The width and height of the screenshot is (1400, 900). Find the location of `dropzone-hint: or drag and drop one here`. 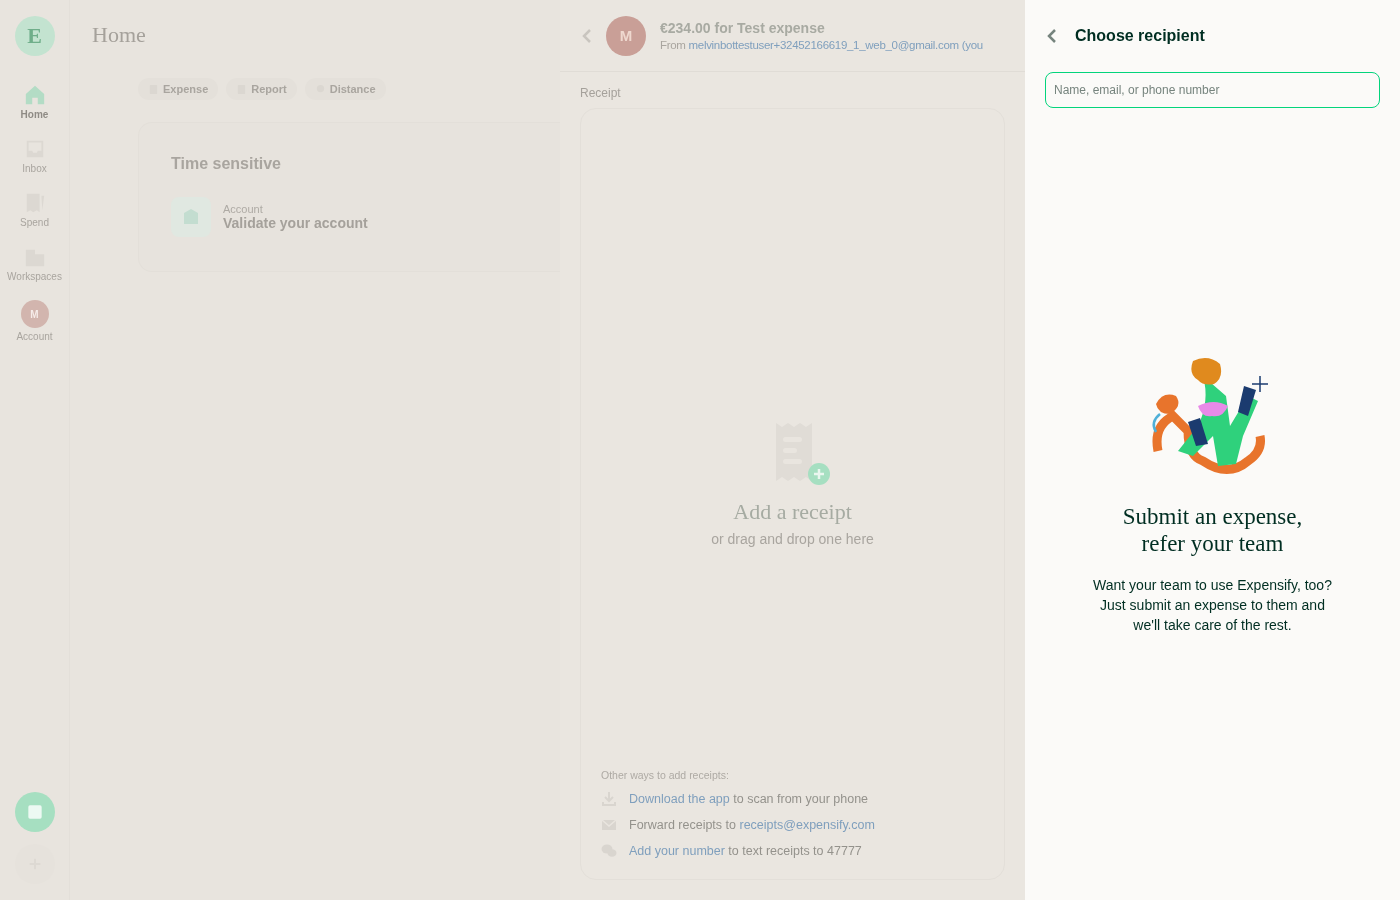

dropzone-hint: or drag and drop one here is located at coordinates (792, 539).